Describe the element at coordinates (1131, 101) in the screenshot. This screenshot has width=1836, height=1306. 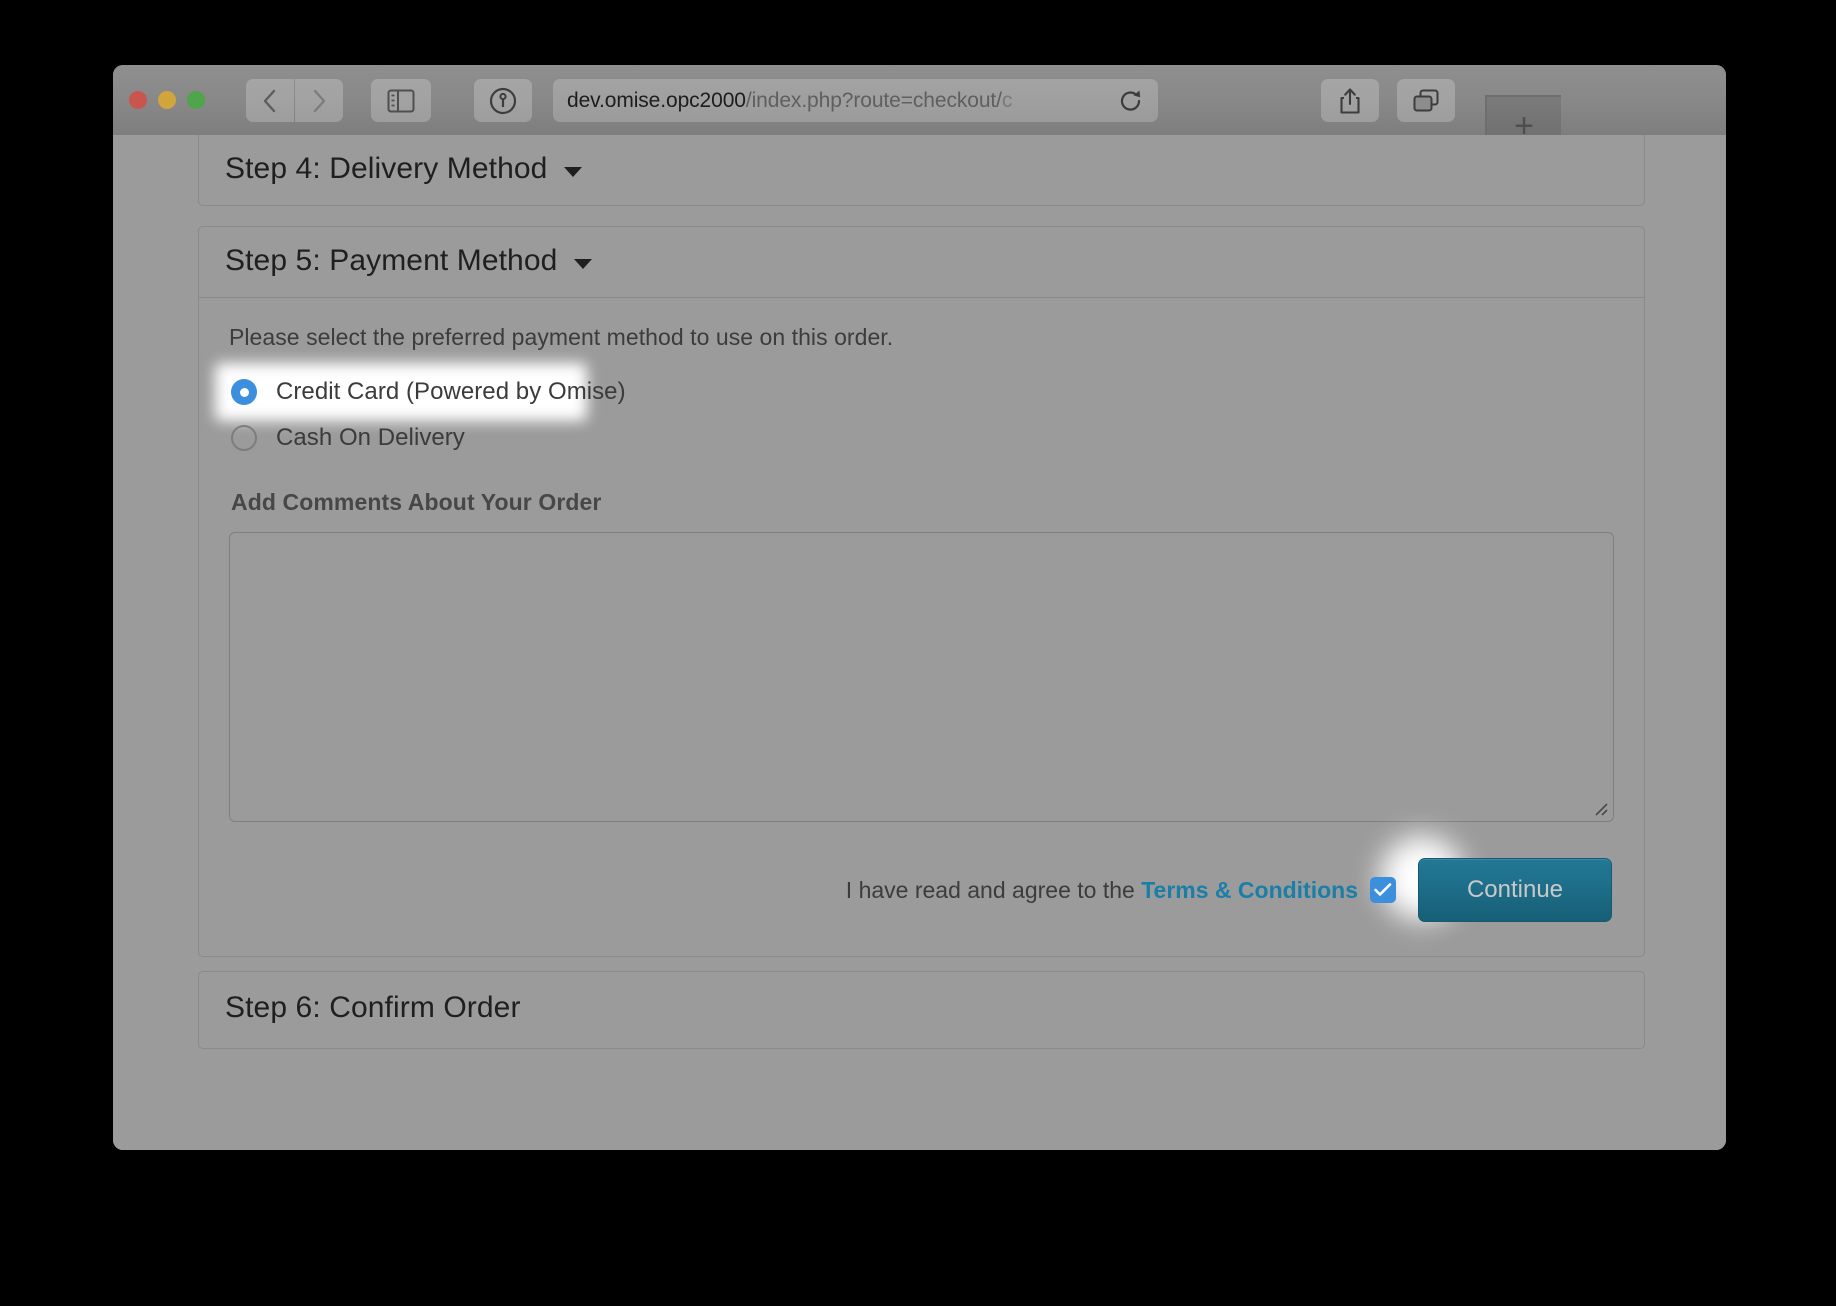
I see `reload-icon` at that location.